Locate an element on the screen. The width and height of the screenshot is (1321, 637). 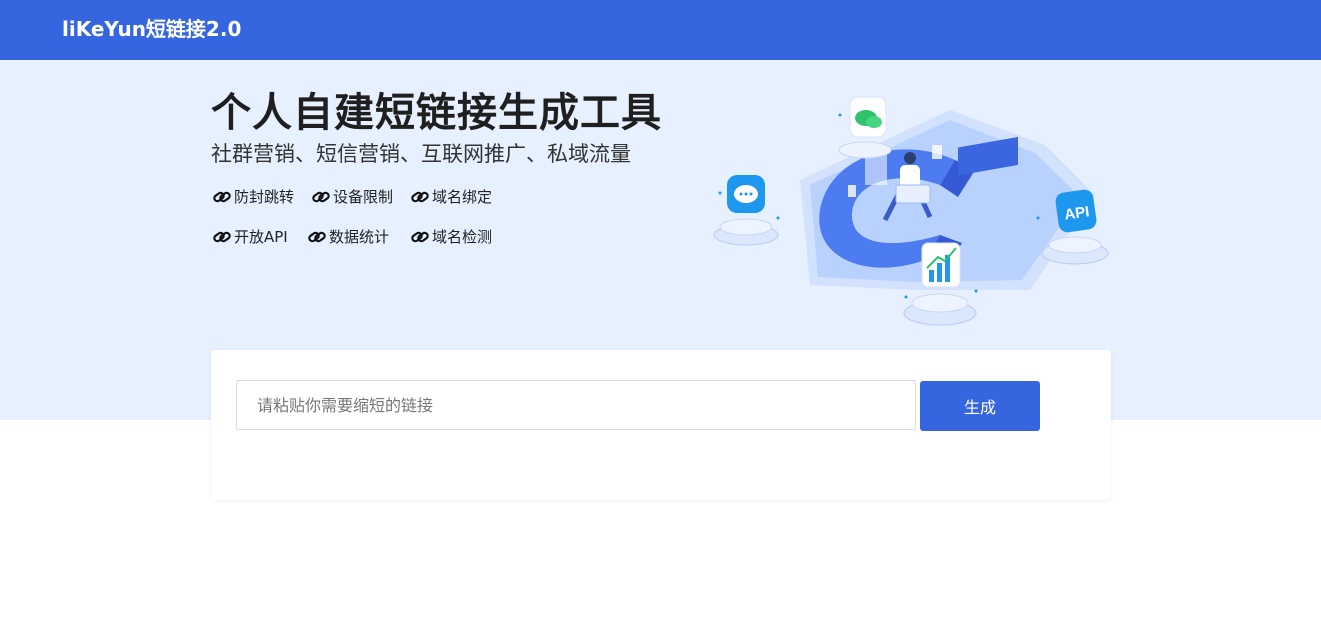
url-input is located at coordinates (576, 405).